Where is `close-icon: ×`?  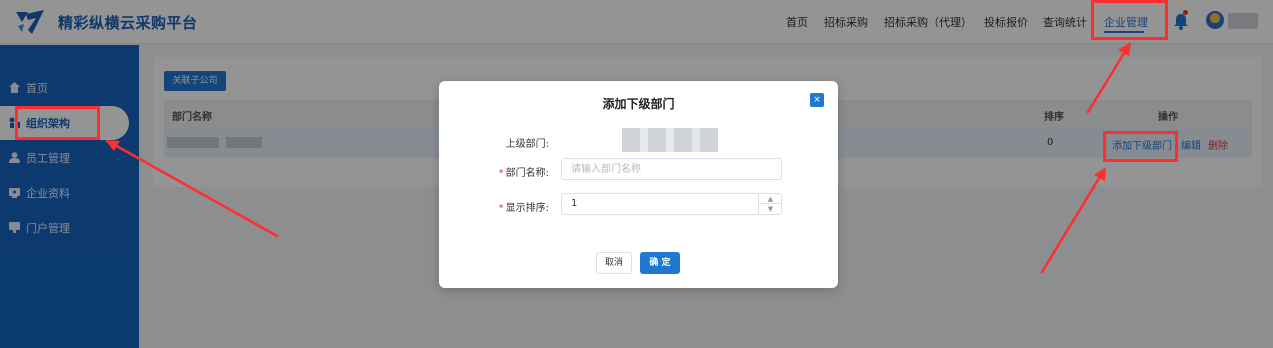 close-icon: × is located at coordinates (817, 100).